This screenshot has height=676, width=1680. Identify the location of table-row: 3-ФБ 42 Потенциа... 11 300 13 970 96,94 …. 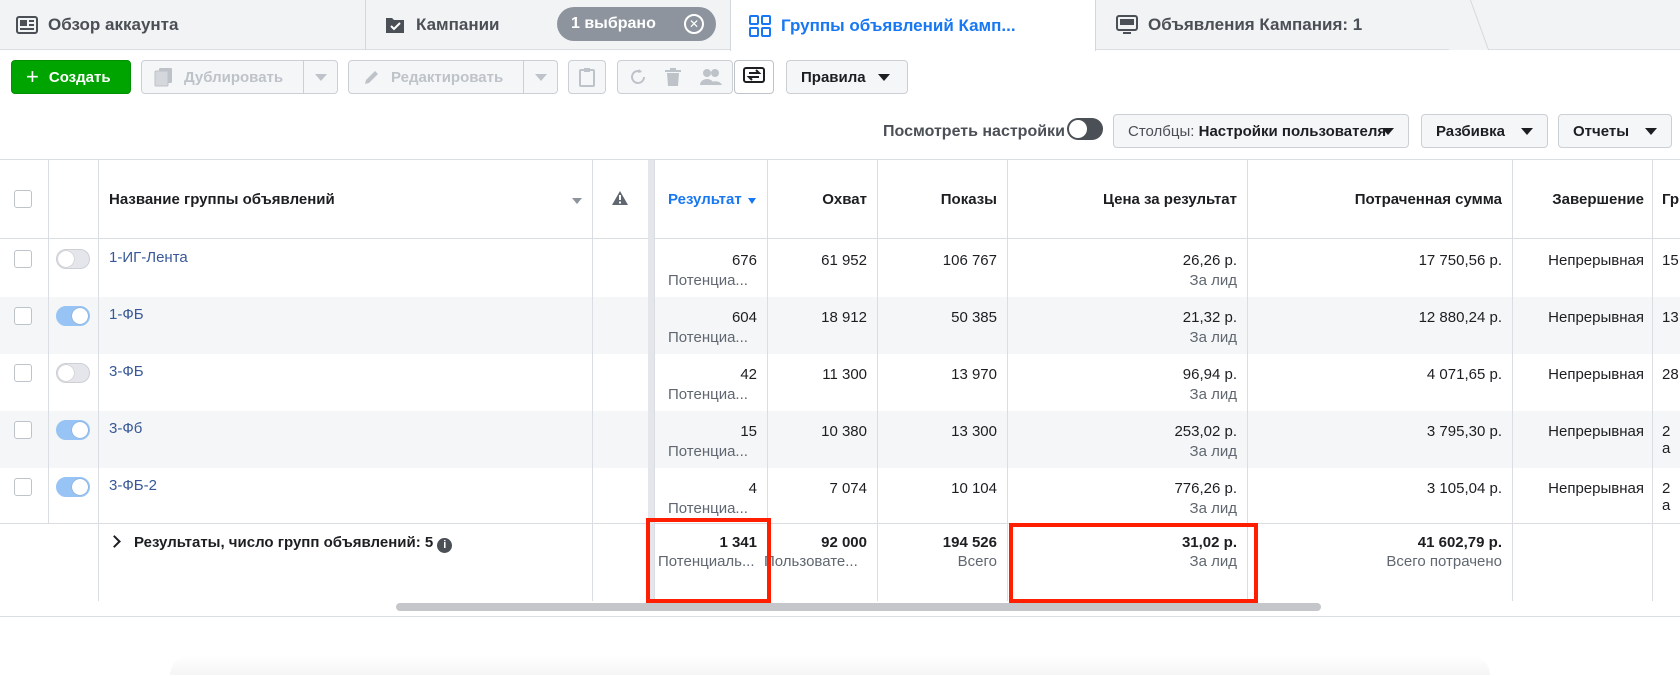
(840, 382).